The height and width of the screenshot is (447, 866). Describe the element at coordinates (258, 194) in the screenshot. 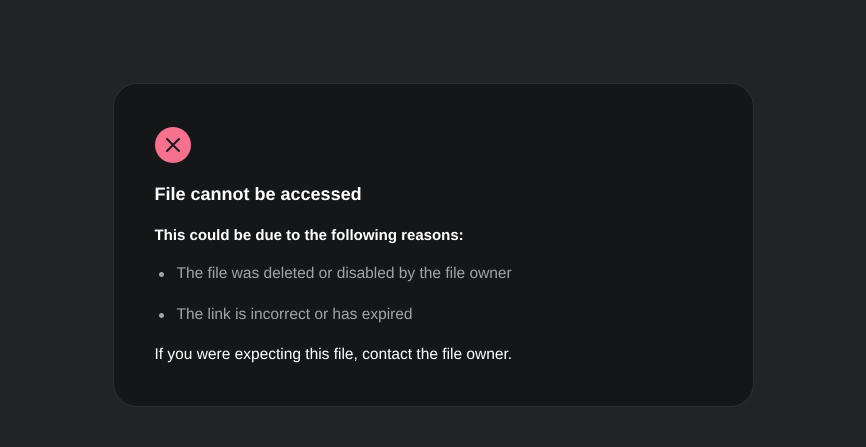

I see `dialog-title: File cannot be accessed` at that location.